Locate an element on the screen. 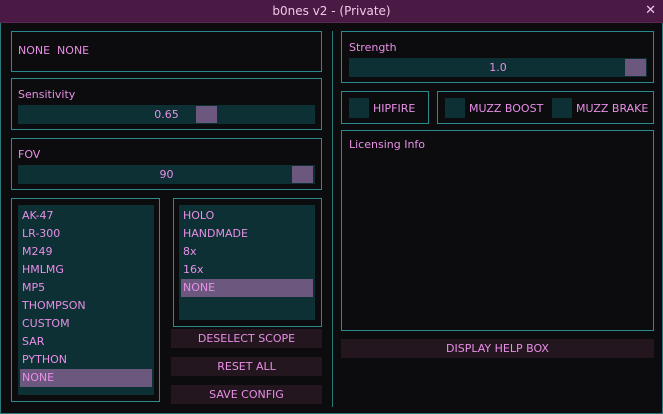 The image size is (663, 414). title-bar: b0nes v2 - (Private) ✕ is located at coordinates (331, 11).